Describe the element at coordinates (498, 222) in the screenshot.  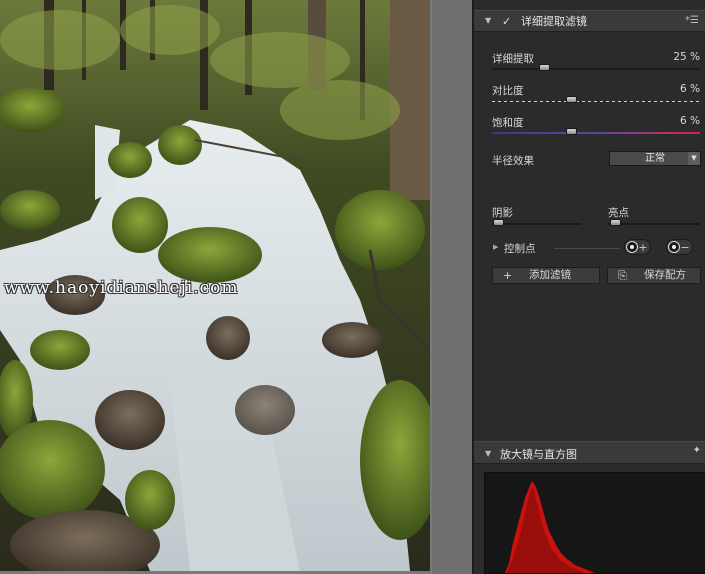
I see `shadows-slider-thumb` at that location.